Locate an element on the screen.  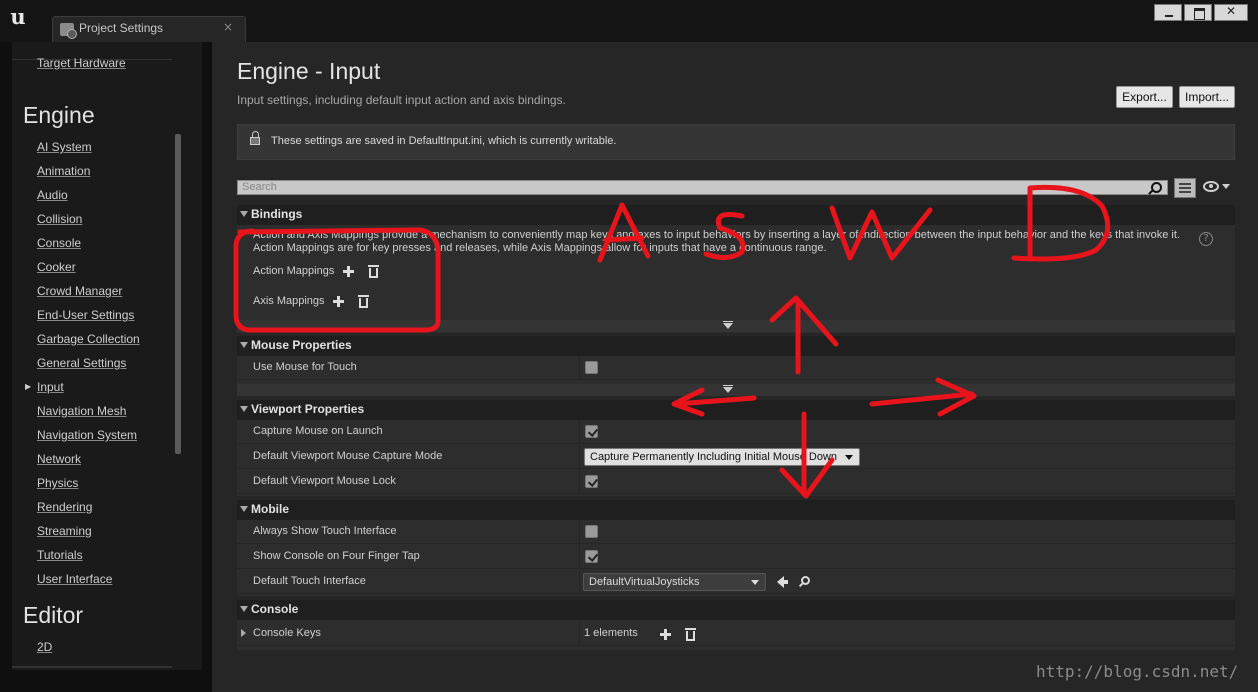
sidebar-heading-engine: Engine is located at coordinates (59, 115).